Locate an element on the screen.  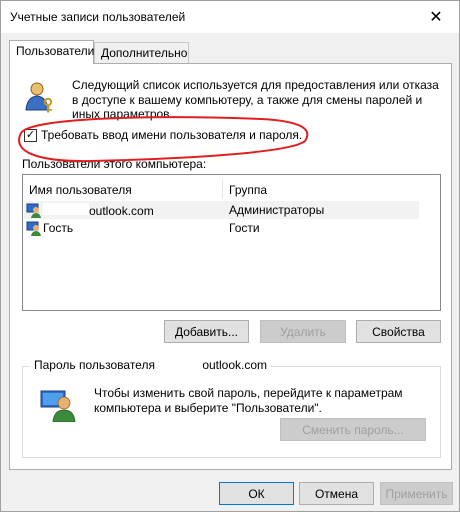
tab-advanced: Дополнительно is located at coordinates (141, 52).